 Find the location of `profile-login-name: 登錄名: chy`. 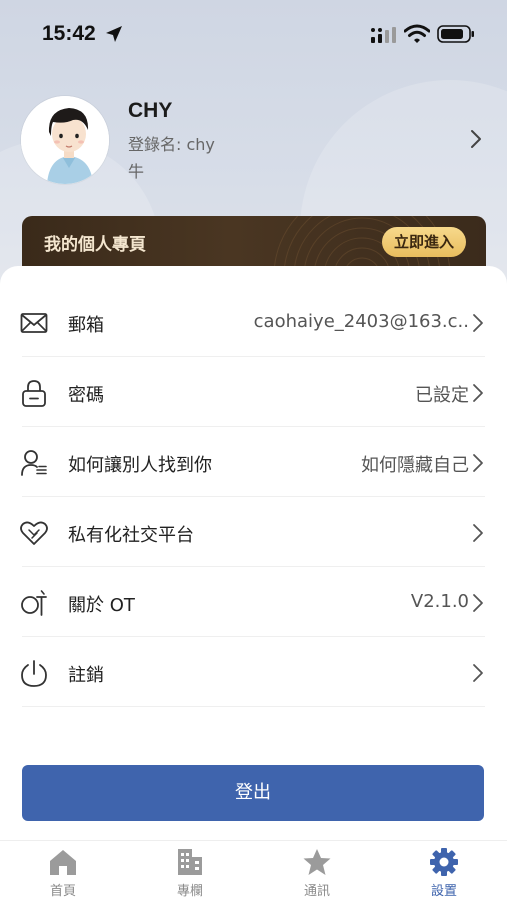

profile-login-name: 登錄名: chy is located at coordinates (171, 144).